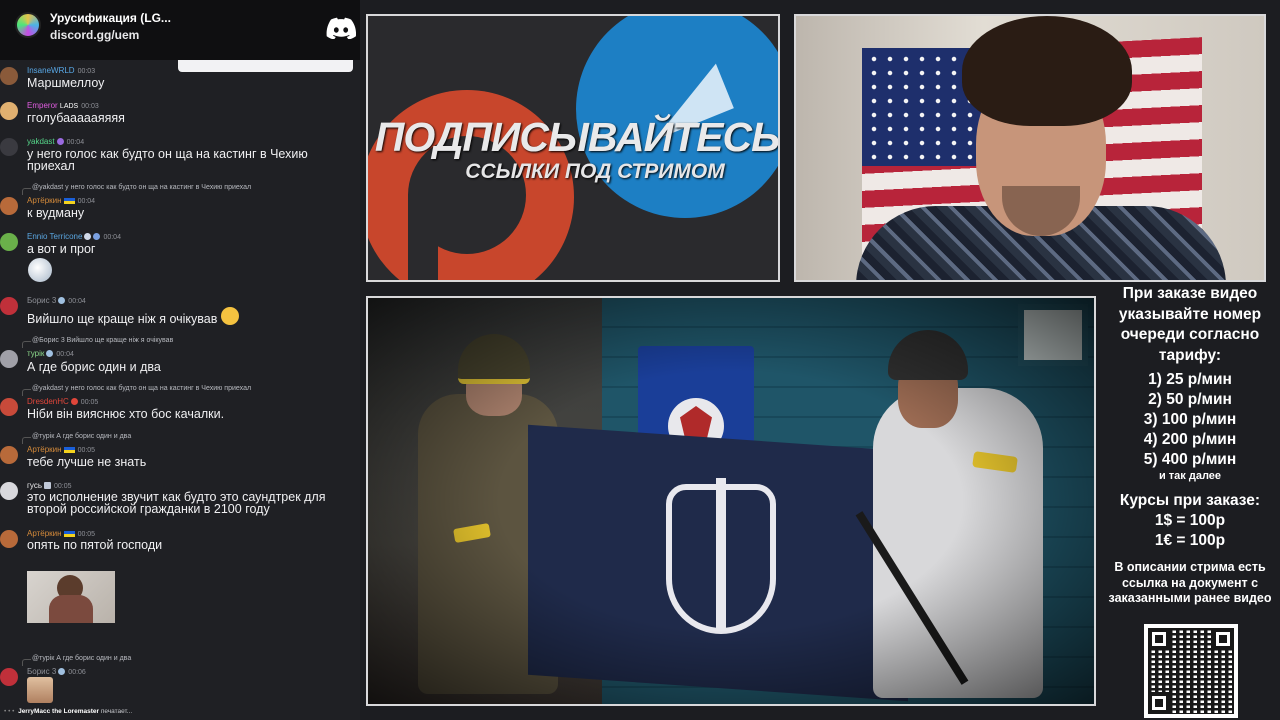 This screenshot has width=1280, height=720. Describe the element at coordinates (229, 315) in the screenshot. I see `grin-emoji-icon` at that location.